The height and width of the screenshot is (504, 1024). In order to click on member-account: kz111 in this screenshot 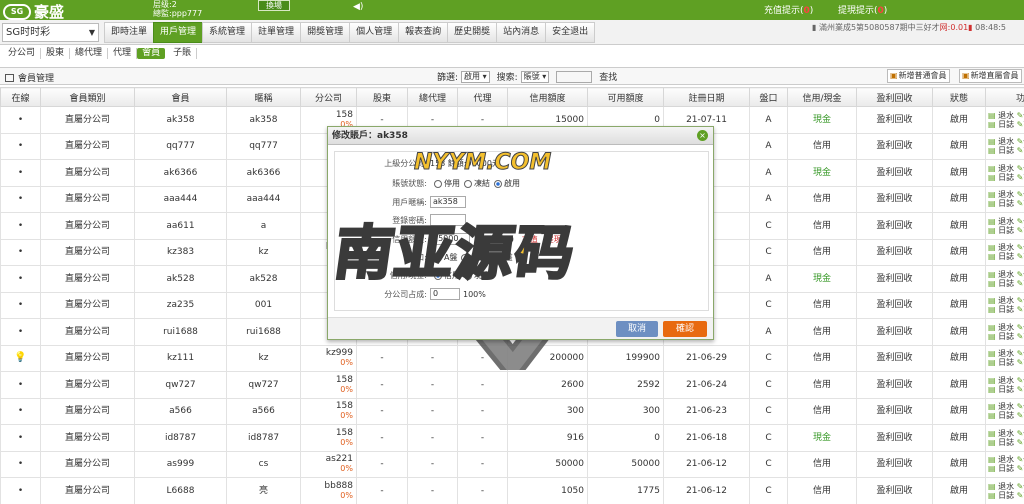, I will do `click(180, 358)`.